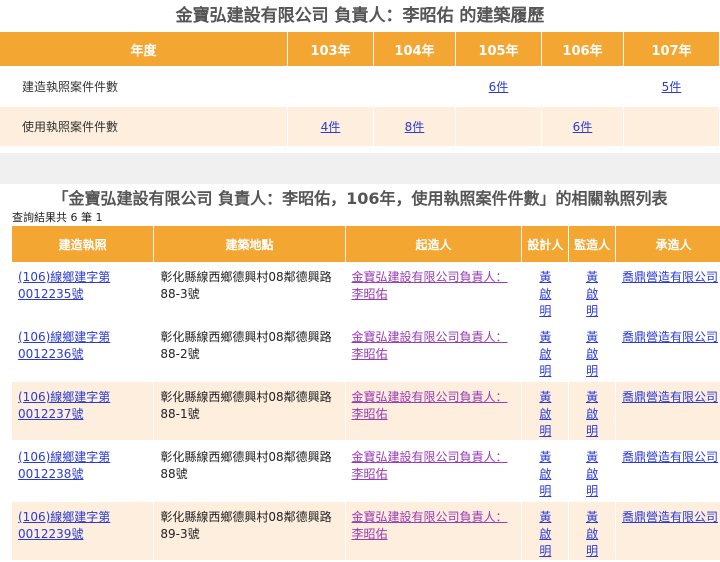 Image resolution: width=720 pixels, height=562 pixels. I want to click on address-cell: 彰化縣線西鄉德興村08鄰德興路88-3號, so click(250, 292).